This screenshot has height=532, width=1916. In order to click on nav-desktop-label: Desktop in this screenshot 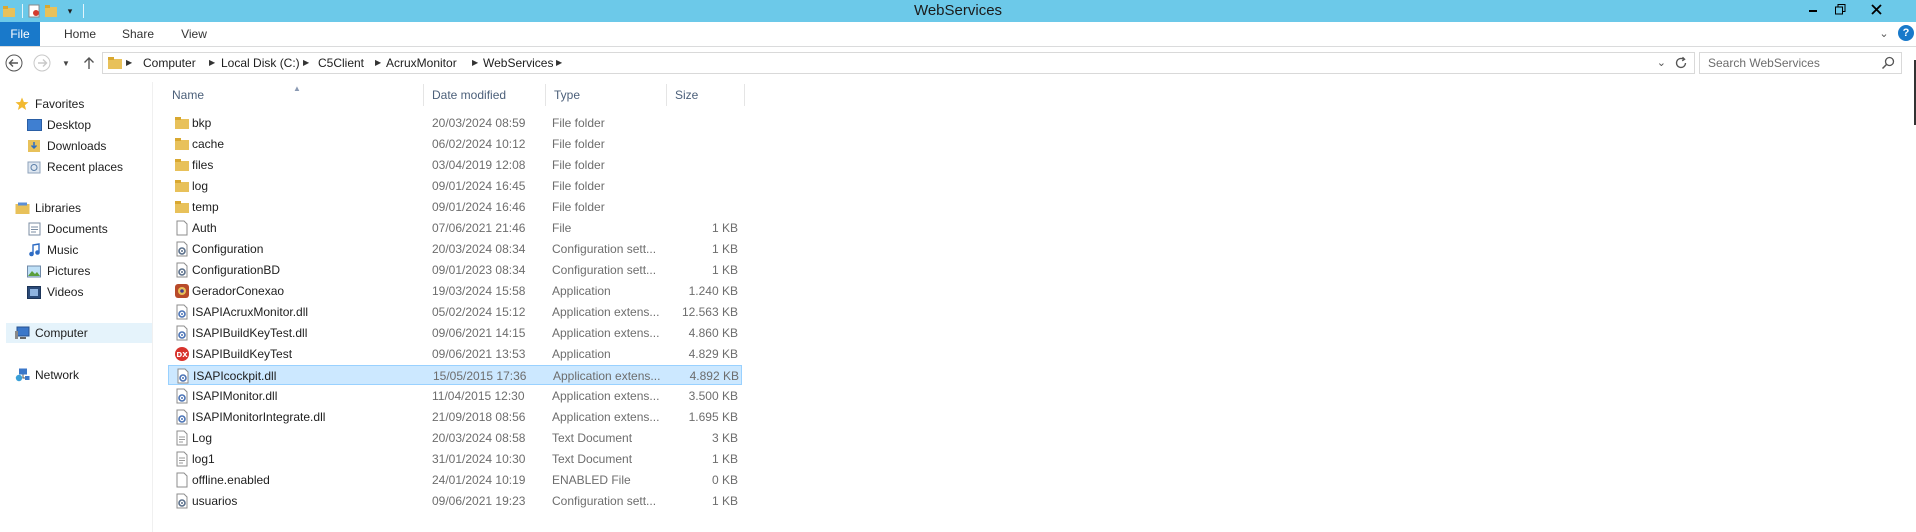, I will do `click(69, 125)`.